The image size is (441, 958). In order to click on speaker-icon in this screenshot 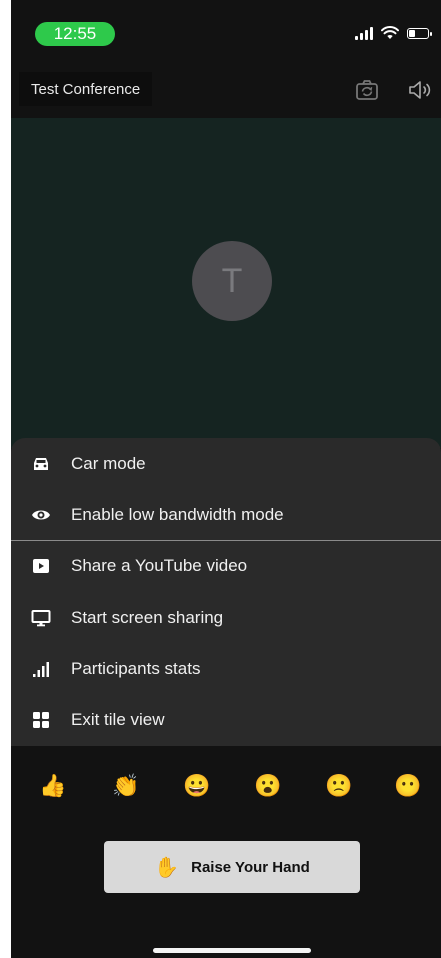, I will do `click(419, 90)`.